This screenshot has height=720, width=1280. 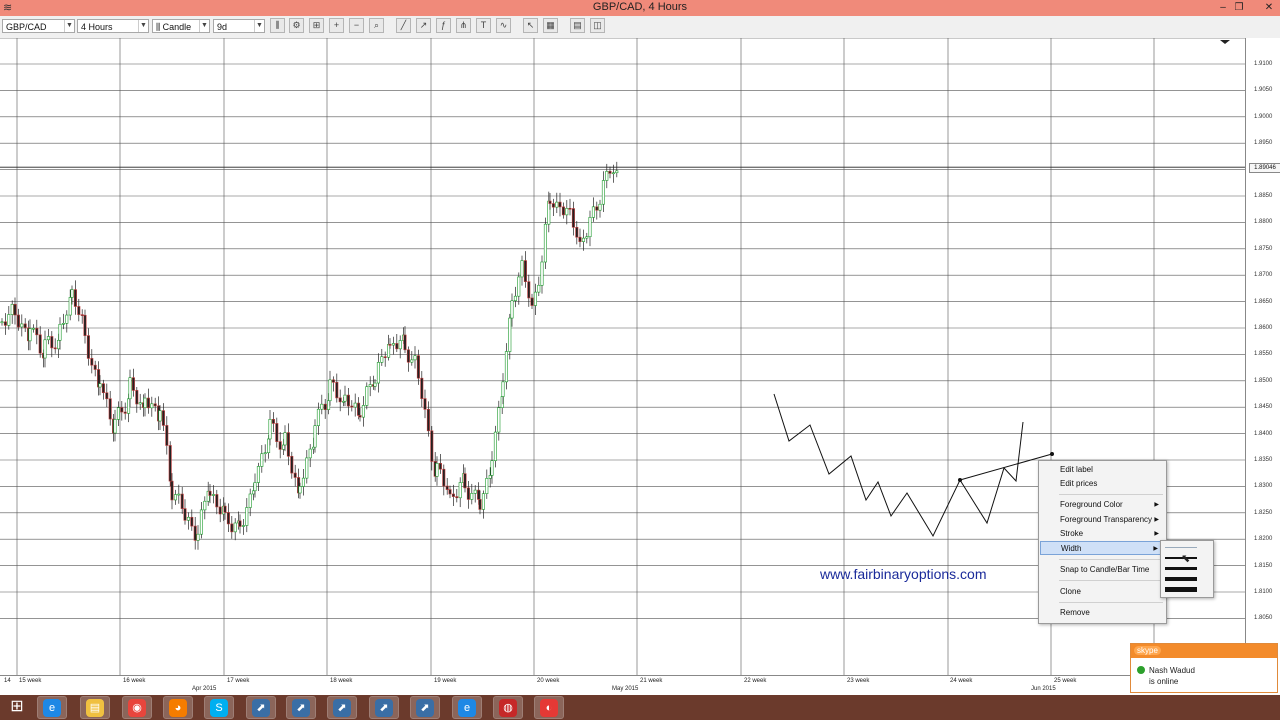 I want to click on minimize-button: –, so click(x=1223, y=7).